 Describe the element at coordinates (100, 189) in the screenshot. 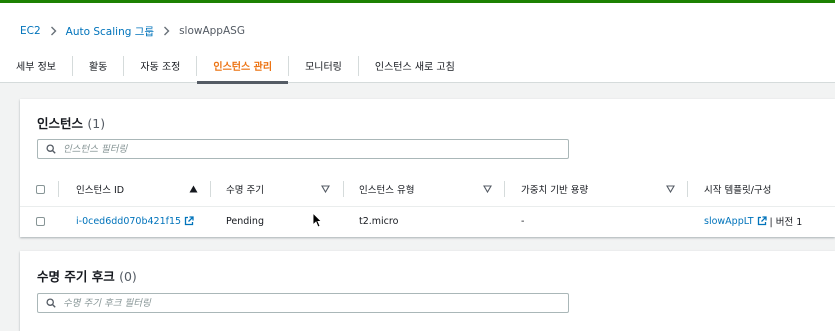

I see `column-header-instance-id: 인스턴스 ID` at that location.